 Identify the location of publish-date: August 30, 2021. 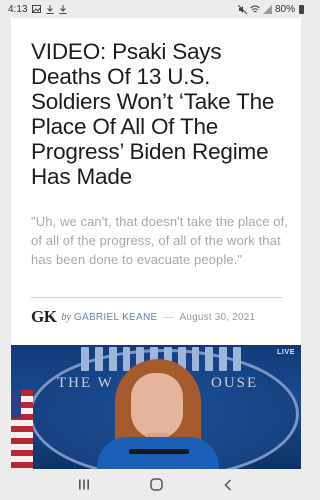
(217, 317).